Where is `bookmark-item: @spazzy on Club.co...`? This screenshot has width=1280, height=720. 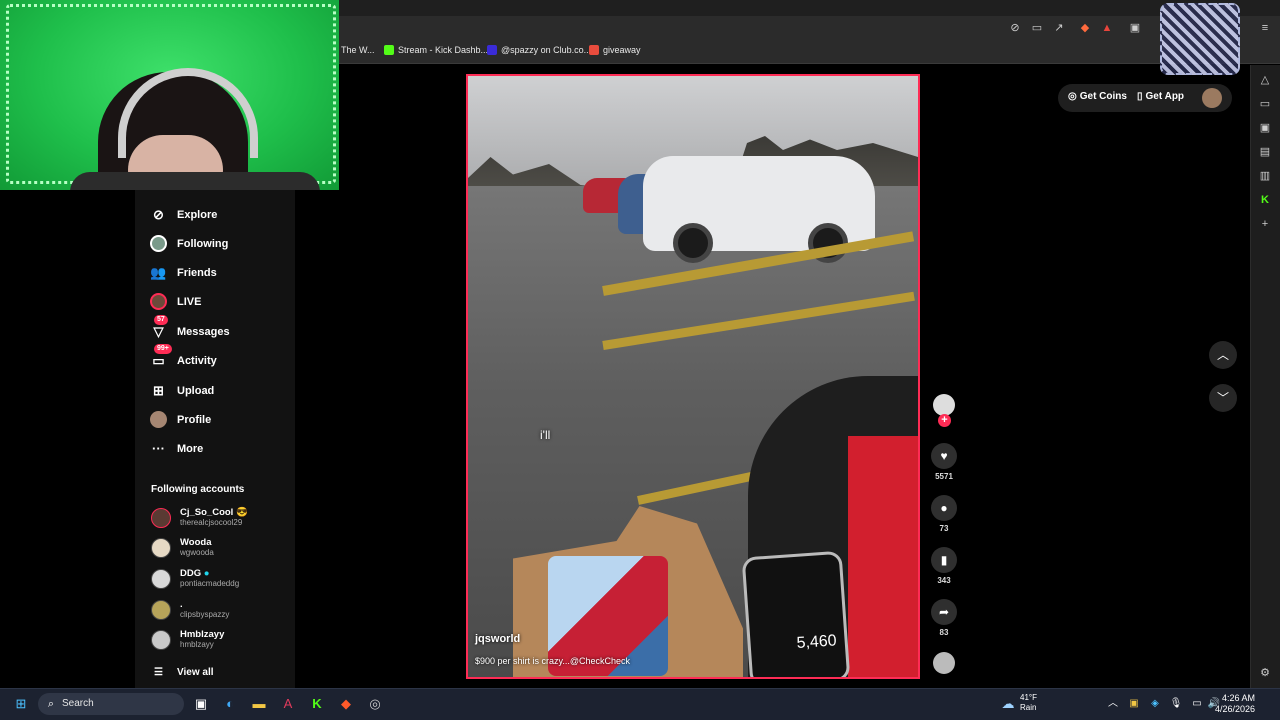
bookmark-item: @spazzy on Club.co... is located at coordinates (539, 50).